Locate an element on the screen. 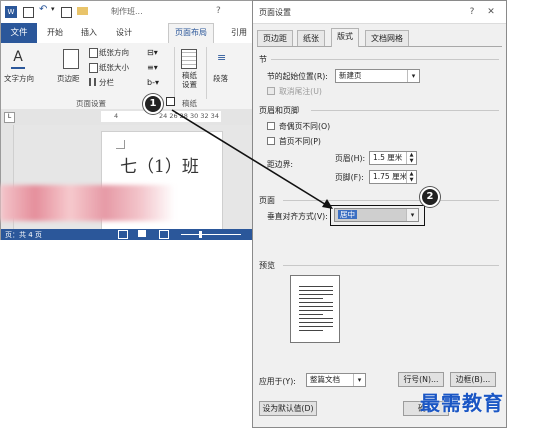 This screenshot has height=433, width=550. callout-2: 2 is located at coordinates (430, 197).